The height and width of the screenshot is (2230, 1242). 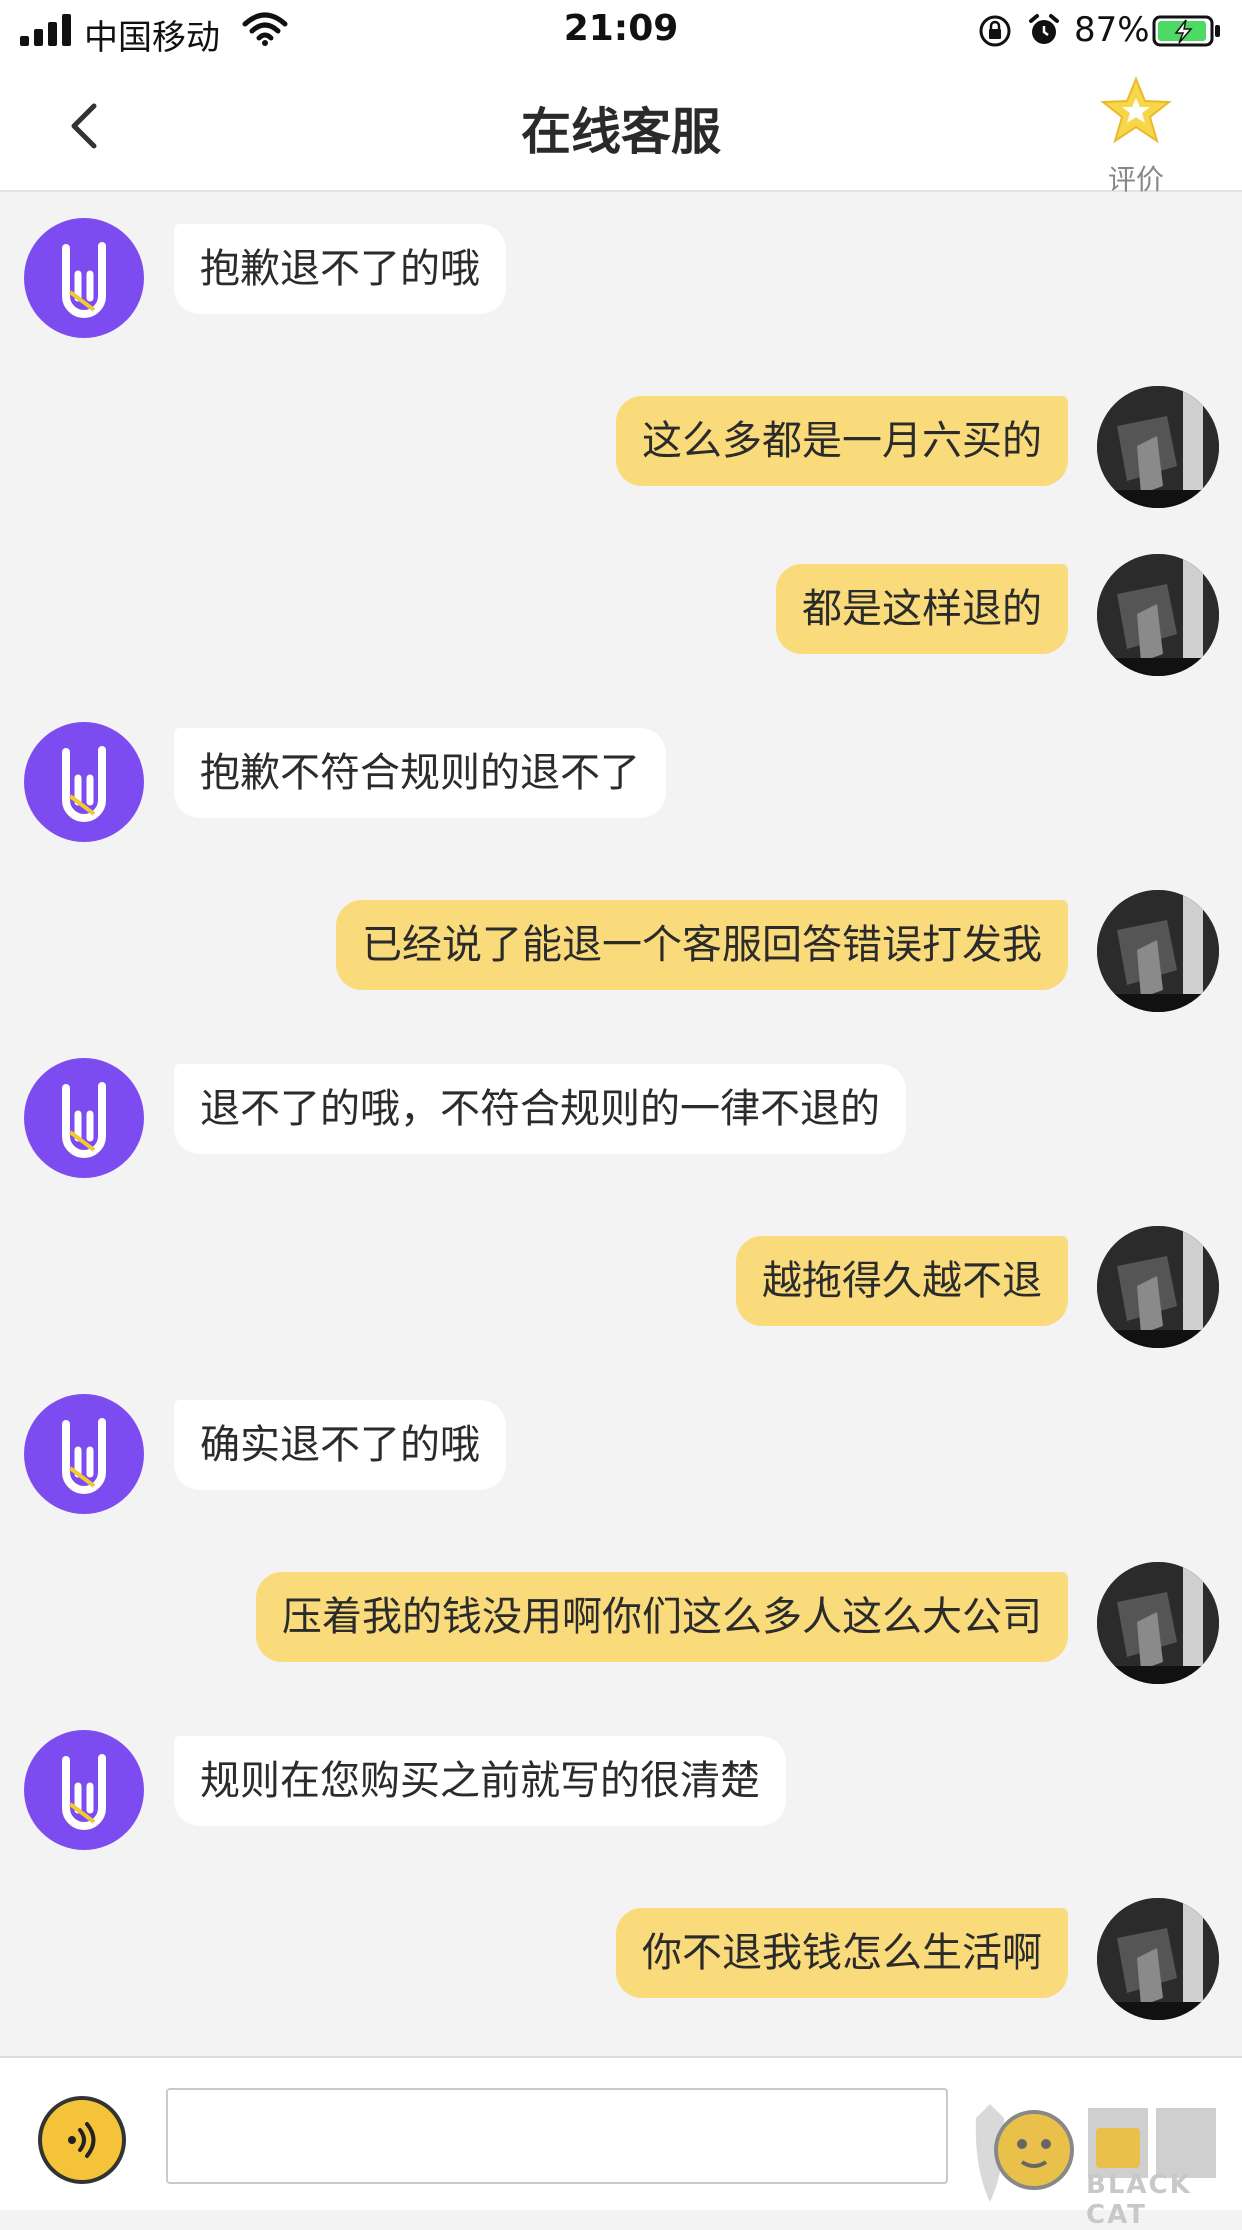 What do you see at coordinates (621, 31) in the screenshot?
I see `status-bar: 中国移动 21:09 87%` at bounding box center [621, 31].